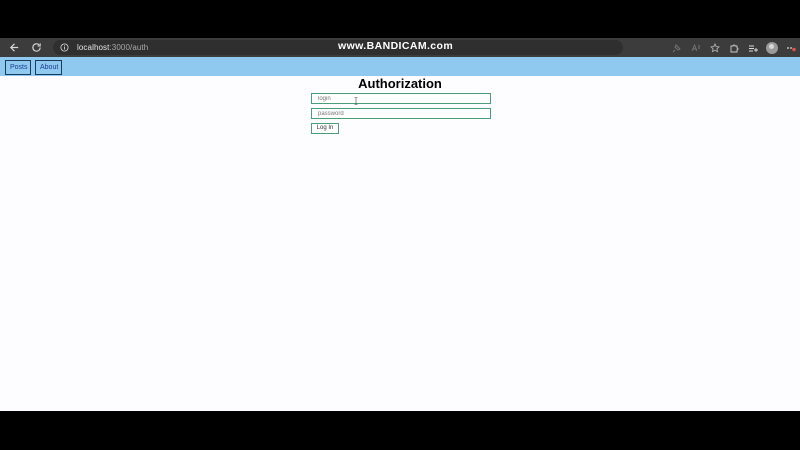 The width and height of the screenshot is (800, 450). I want to click on video-letterbox-top, so click(400, 19).